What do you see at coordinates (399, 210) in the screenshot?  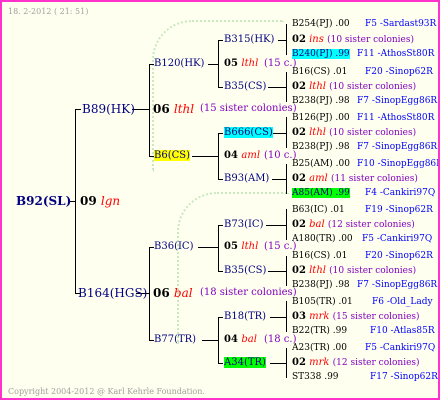 I see `gen4-sire-tag: F19 -Sinop62R` at bounding box center [399, 210].